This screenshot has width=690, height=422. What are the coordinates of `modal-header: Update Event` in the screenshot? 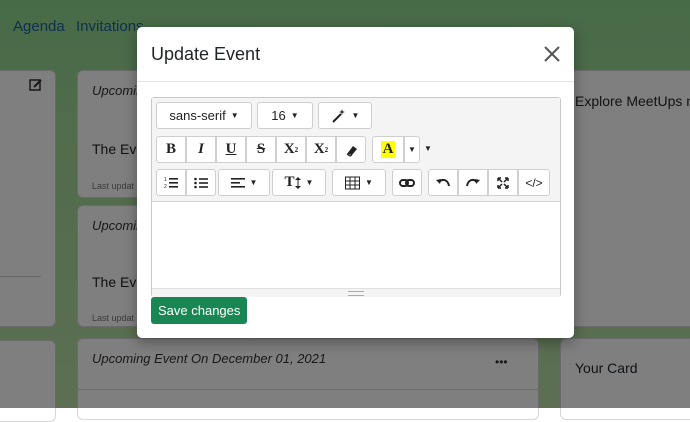 It's located at (355, 54).